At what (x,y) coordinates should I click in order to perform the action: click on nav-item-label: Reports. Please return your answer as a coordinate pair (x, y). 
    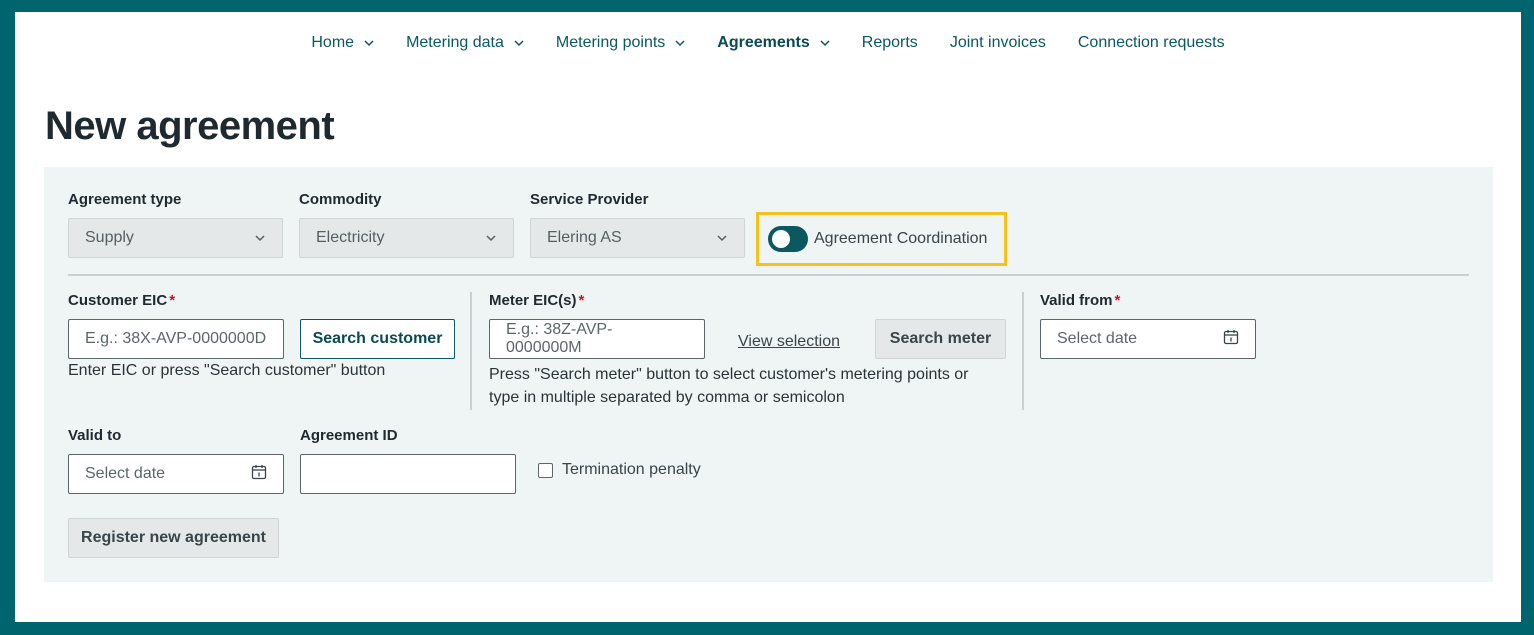
    Looking at the image, I should click on (889, 42).